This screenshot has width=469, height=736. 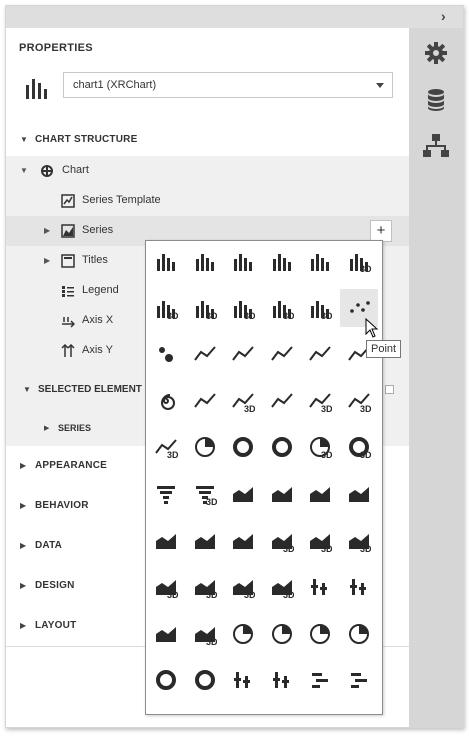 I want to click on section-label: DESIGN, so click(x=55, y=585).